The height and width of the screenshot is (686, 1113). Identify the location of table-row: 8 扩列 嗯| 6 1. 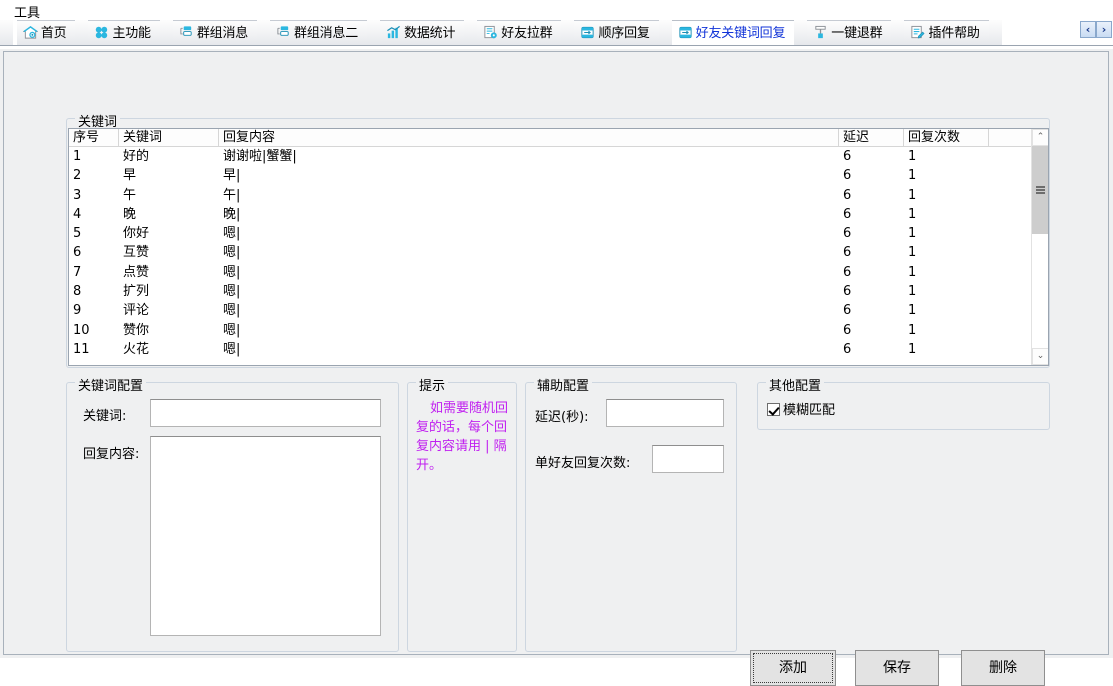
(558, 291).